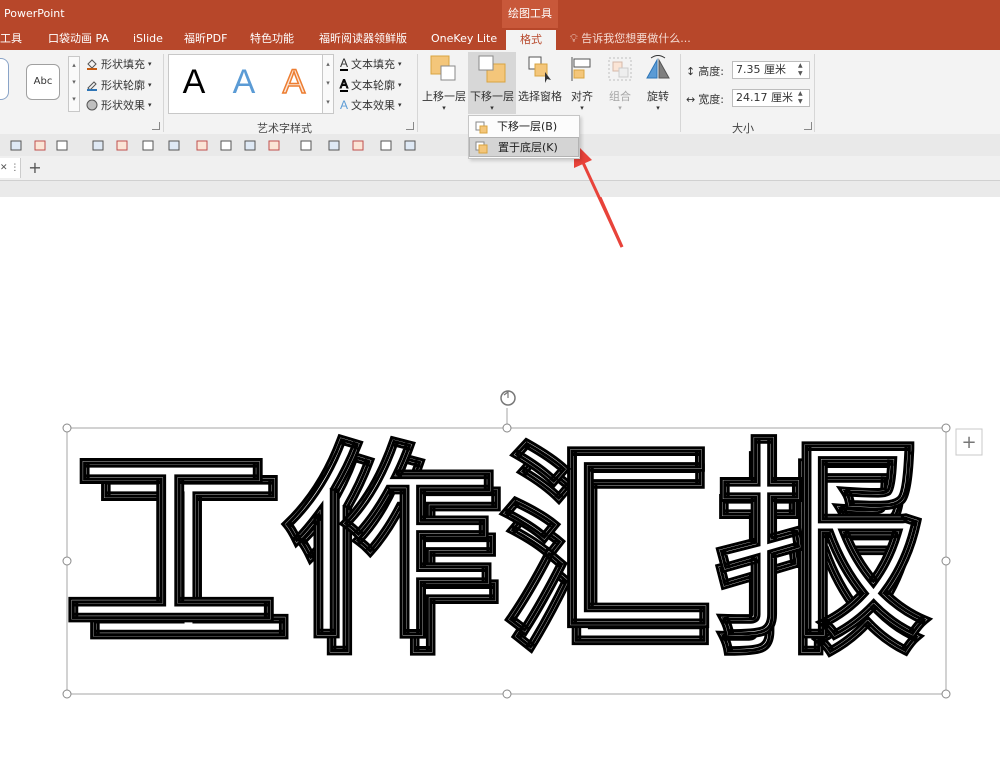 The height and width of the screenshot is (773, 1000). I want to click on wordart-style-orange-outline: A, so click(294, 82).